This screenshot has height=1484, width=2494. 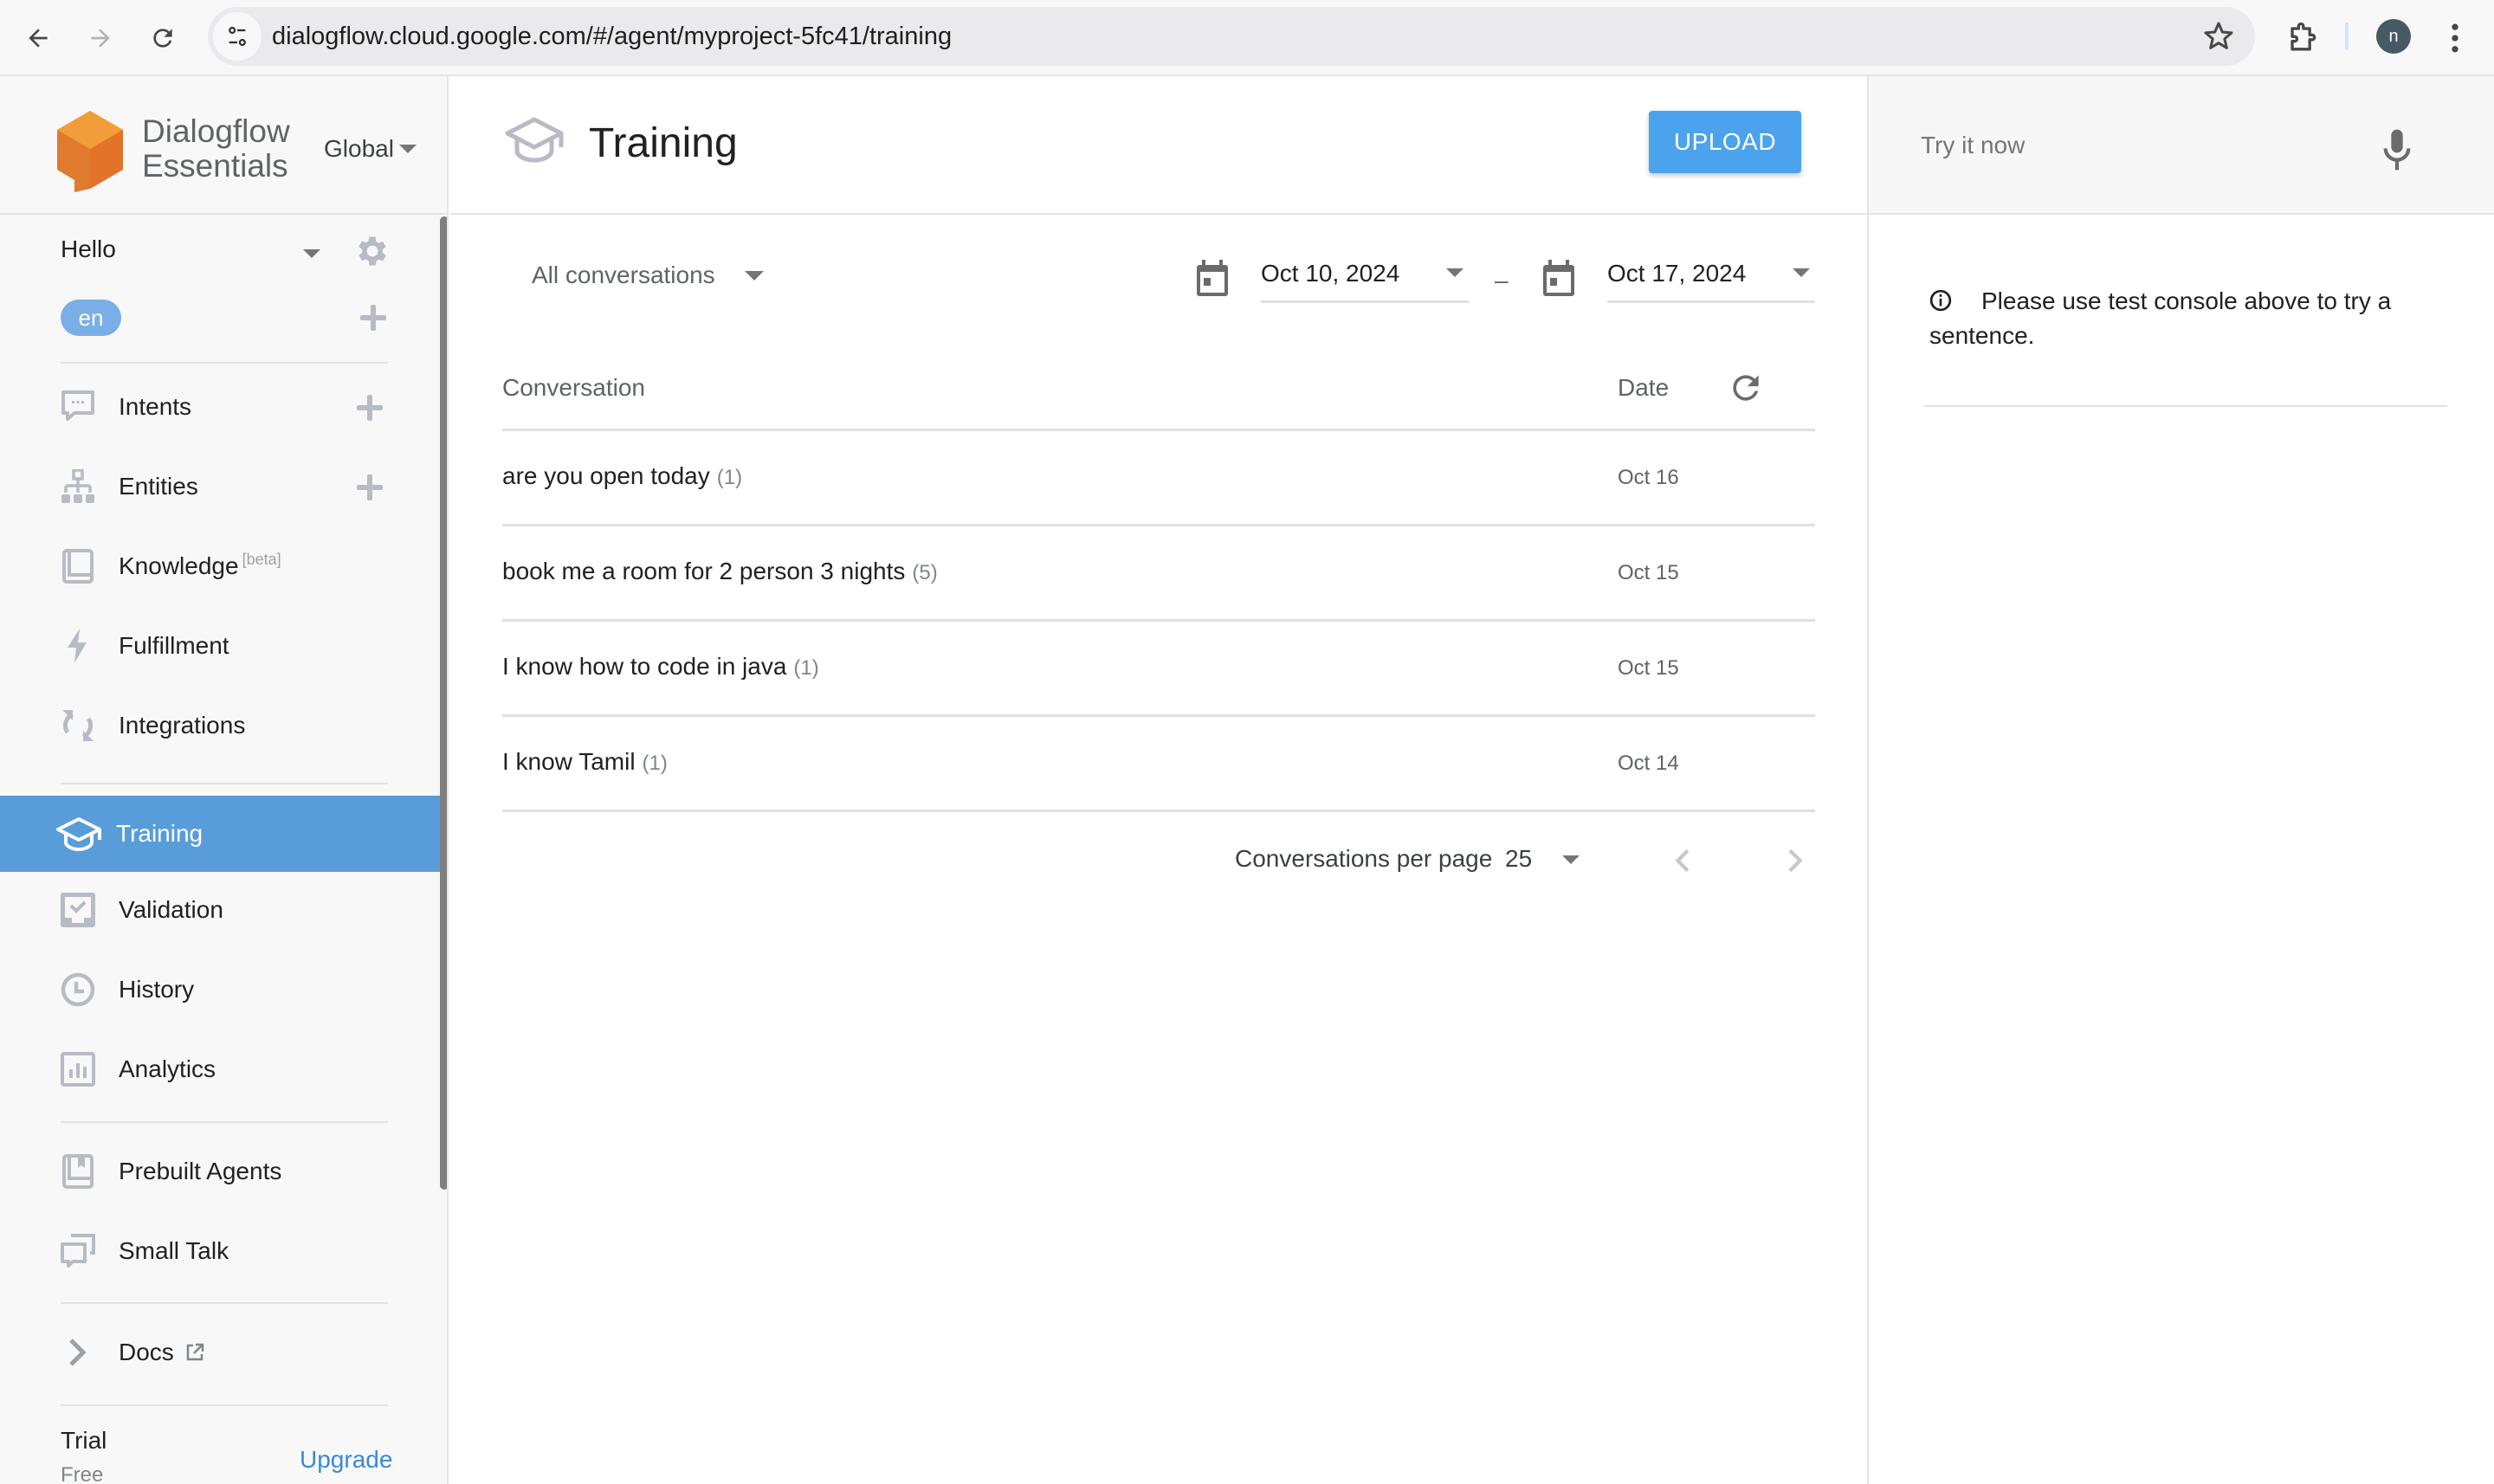 I want to click on sidebar-item-label: History, so click(x=157, y=989).